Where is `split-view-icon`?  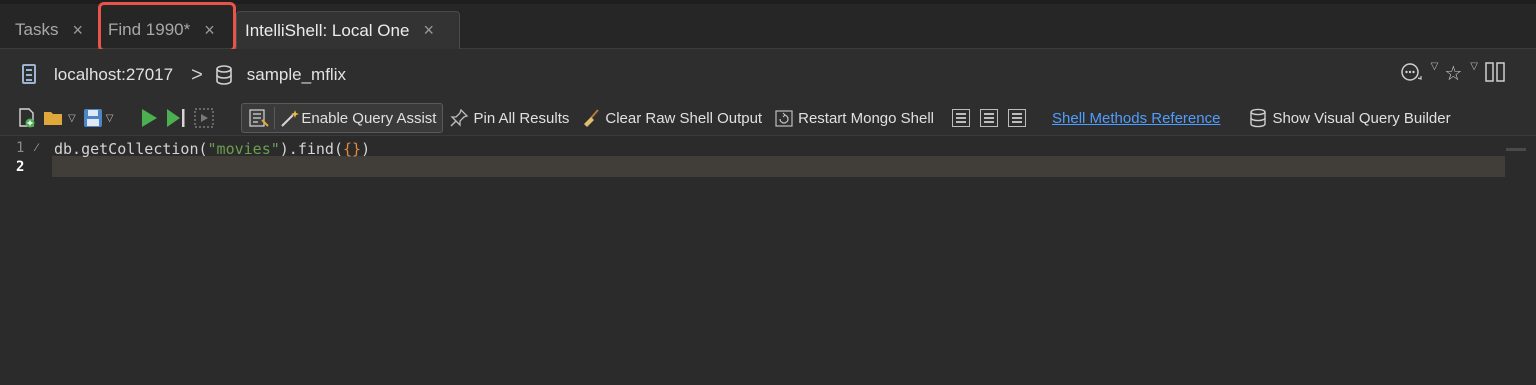
split-view-icon is located at coordinates (1495, 75).